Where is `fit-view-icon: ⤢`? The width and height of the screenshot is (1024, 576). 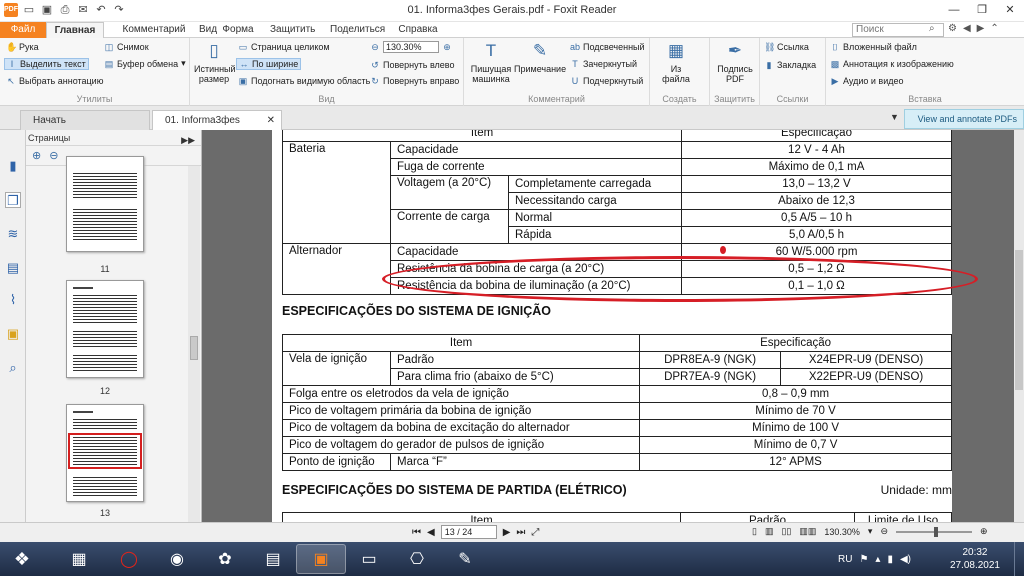
fit-view-icon: ⤢ is located at coordinates (535, 532).